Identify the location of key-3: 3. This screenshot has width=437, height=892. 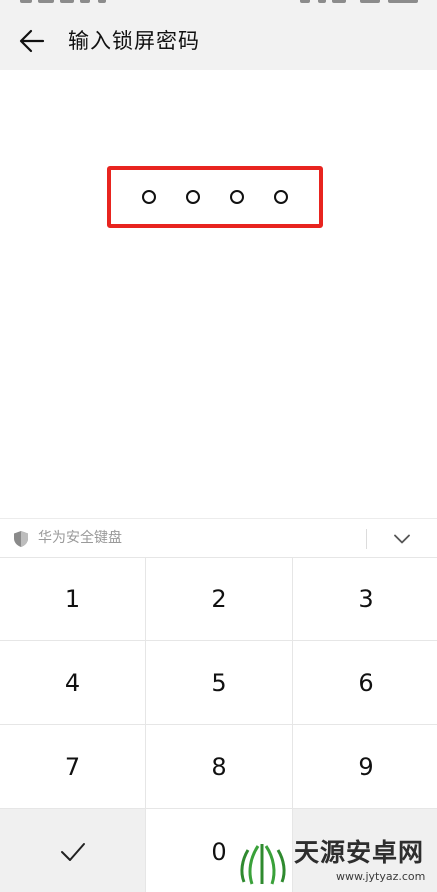
(365, 599).